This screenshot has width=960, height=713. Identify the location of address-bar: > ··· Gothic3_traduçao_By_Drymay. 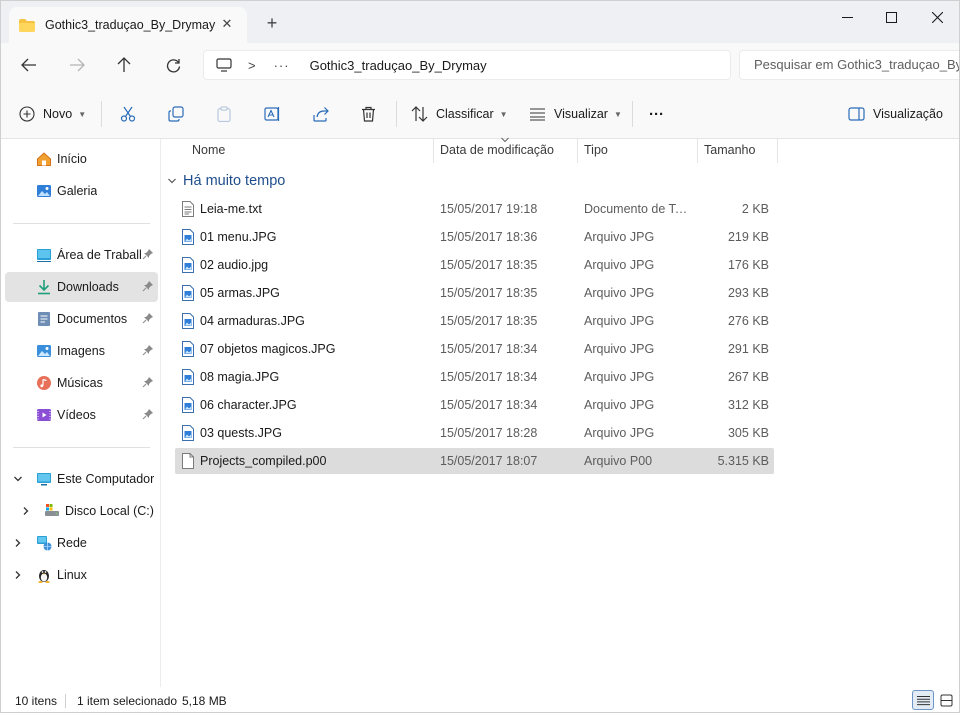
(467, 65).